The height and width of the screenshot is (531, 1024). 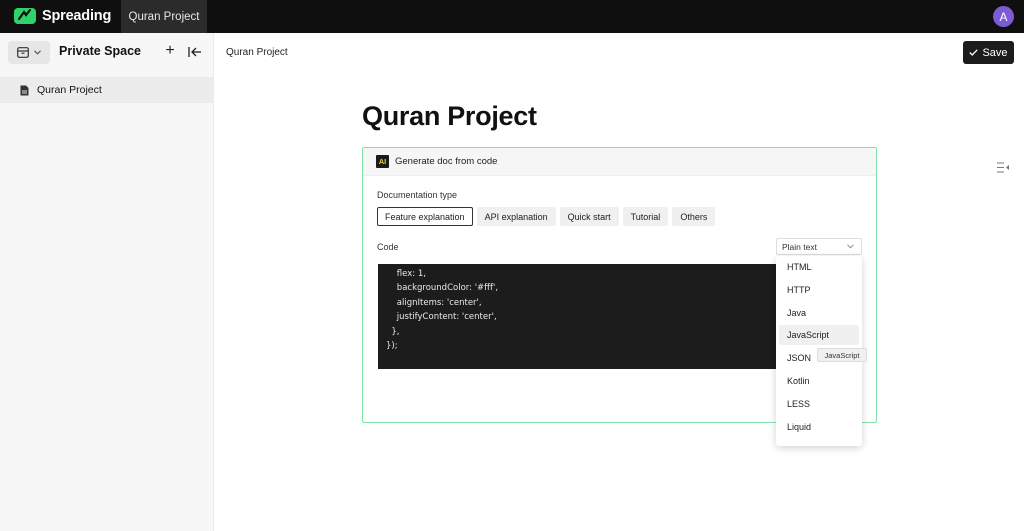 What do you see at coordinates (819, 335) in the screenshot?
I see `language-option-javascript: JavaScript` at bounding box center [819, 335].